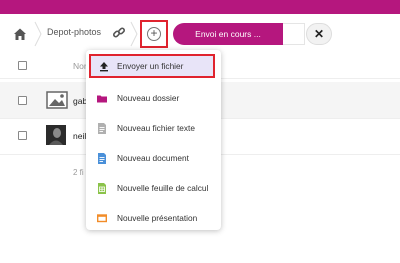 The width and height of the screenshot is (400, 263). I want to click on menu-item-new-text-file: Nouveau fichier texte, so click(153, 129).